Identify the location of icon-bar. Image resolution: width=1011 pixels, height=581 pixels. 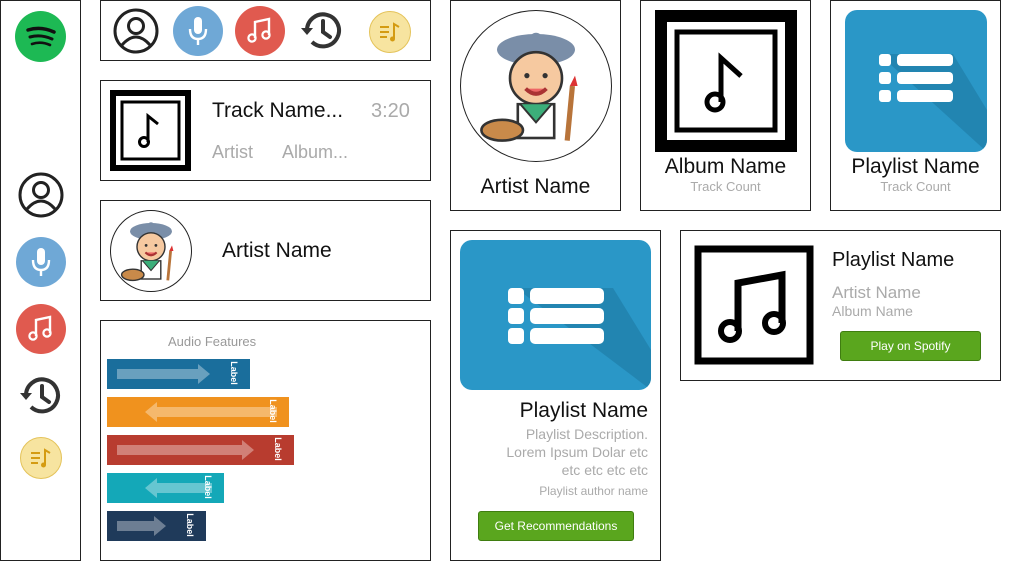
(265, 30).